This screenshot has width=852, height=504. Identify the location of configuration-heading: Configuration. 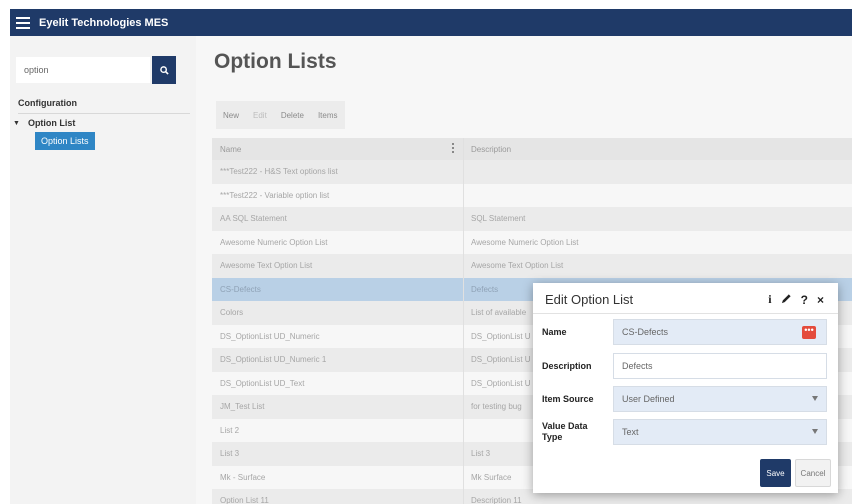
(47, 103).